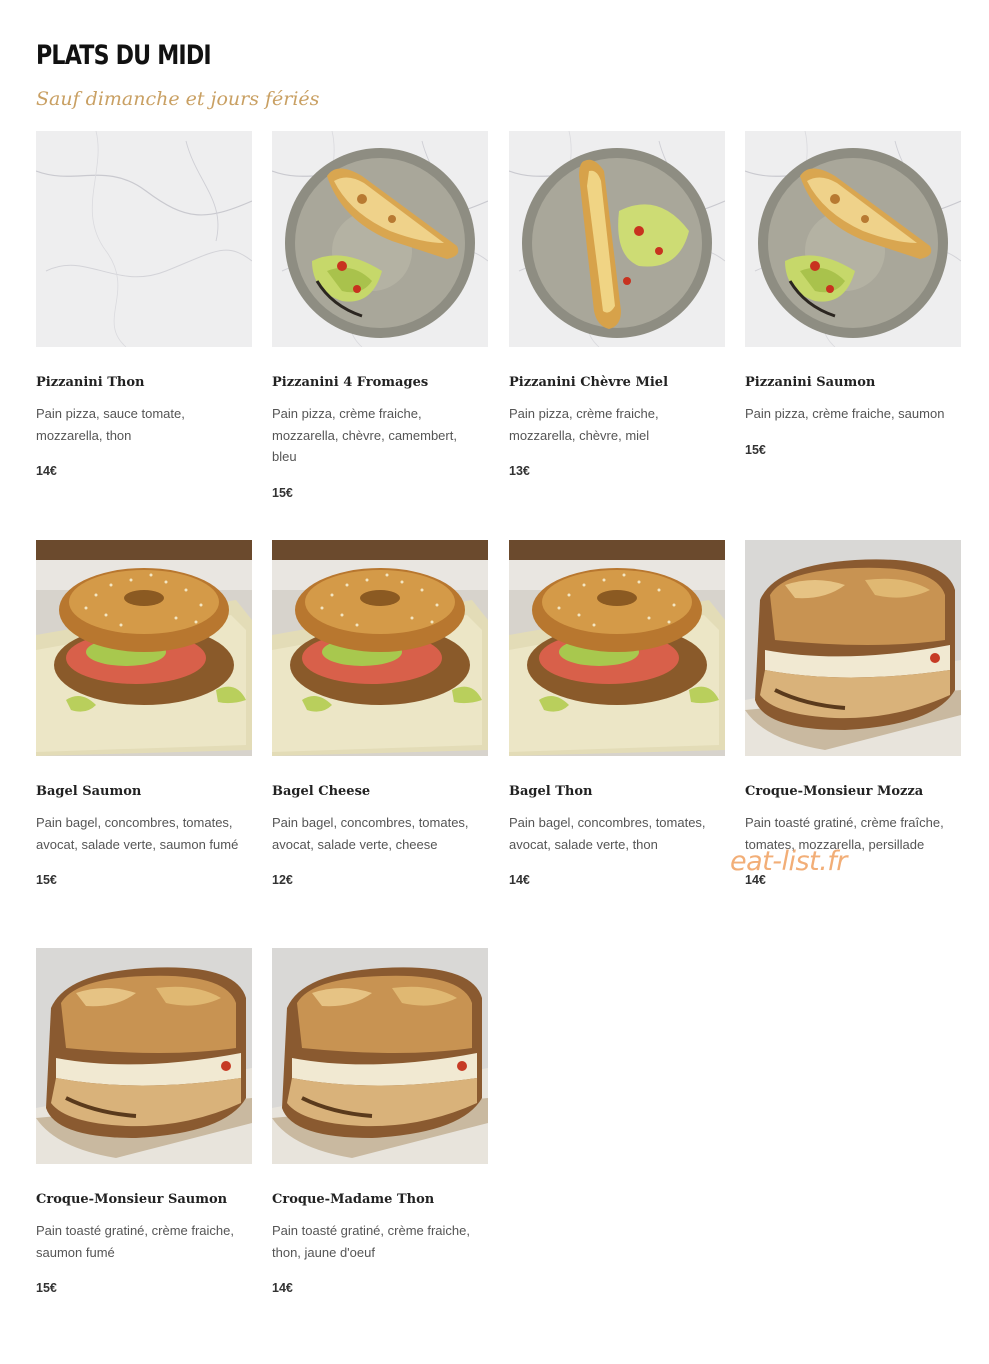  Describe the element at coordinates (321, 791) in the screenshot. I see `dish-name: Bagel Cheese` at that location.